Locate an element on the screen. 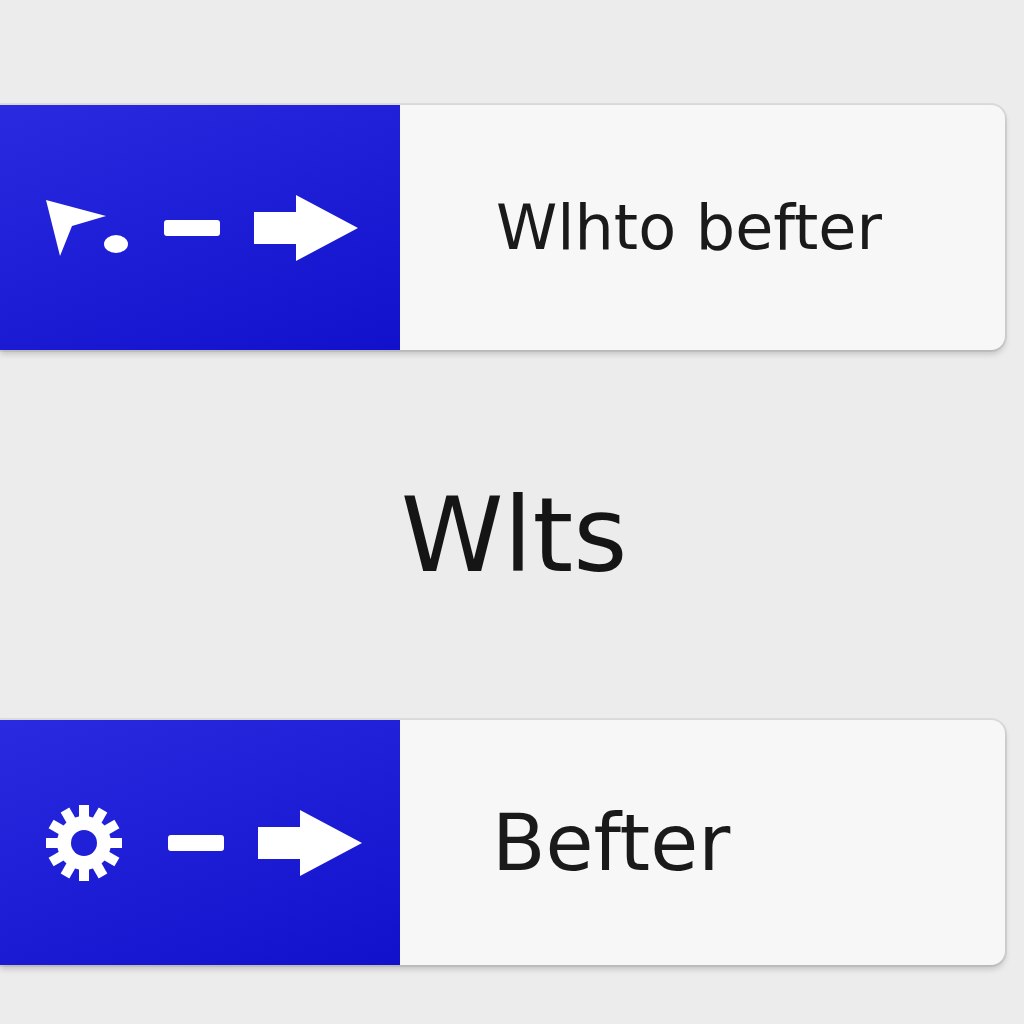  pointer-icon is located at coordinates (88, 227).